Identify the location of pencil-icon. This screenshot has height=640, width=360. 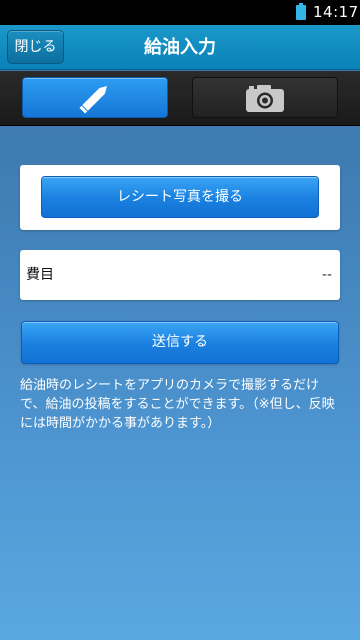
(93, 99).